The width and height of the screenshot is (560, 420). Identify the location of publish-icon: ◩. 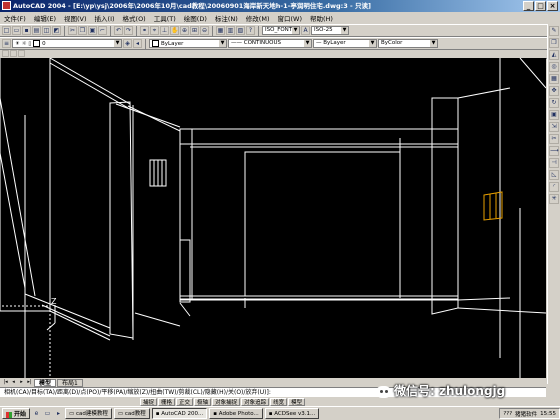
(56, 30).